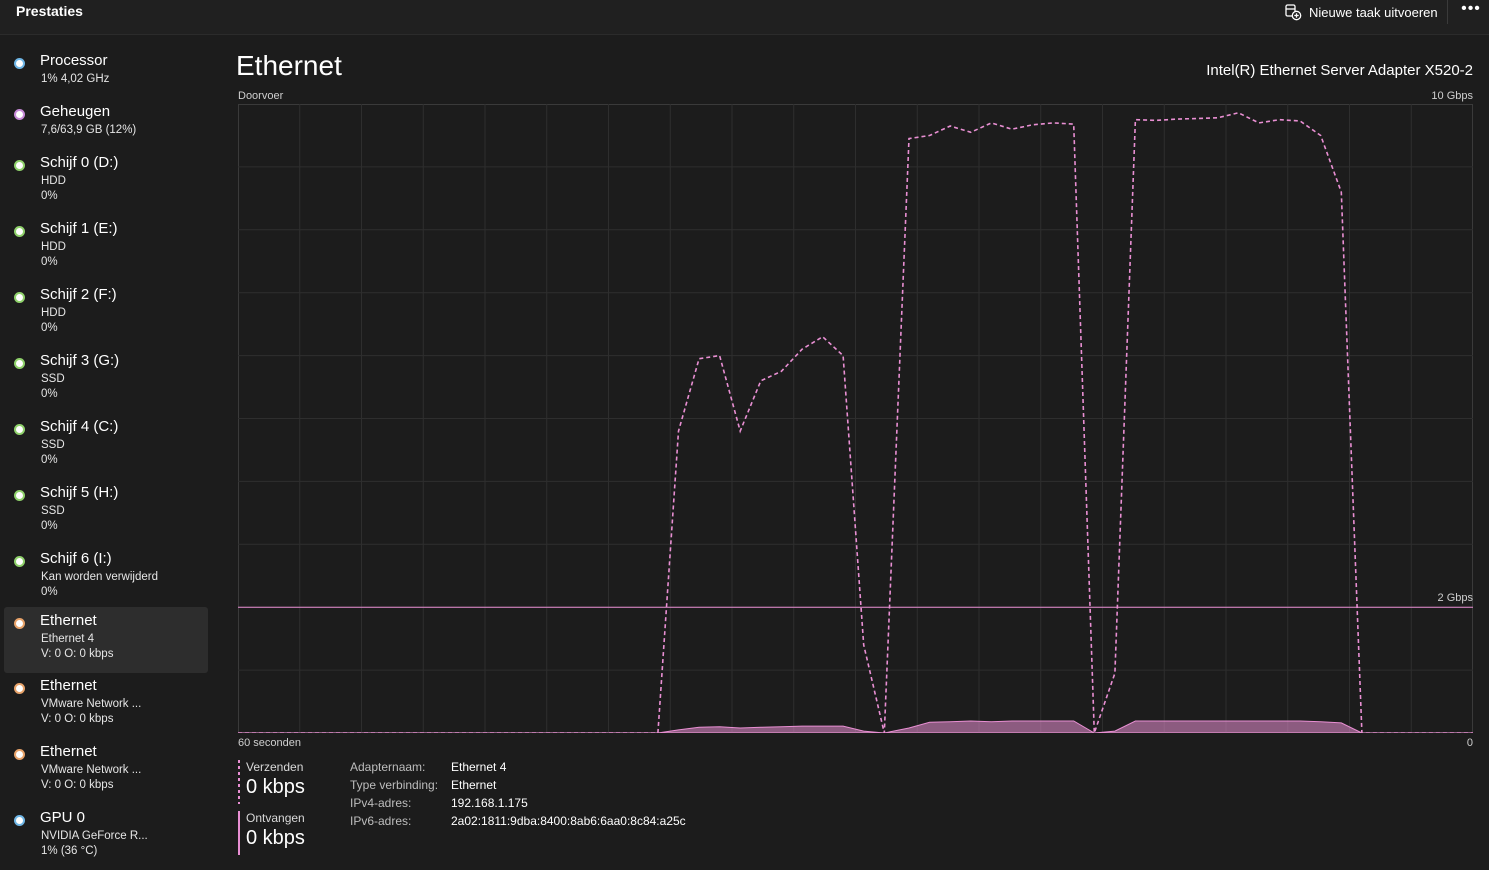 This screenshot has width=1489, height=870. What do you see at coordinates (394, 785) in the screenshot?
I see `detail-key: Type verbinding:` at bounding box center [394, 785].